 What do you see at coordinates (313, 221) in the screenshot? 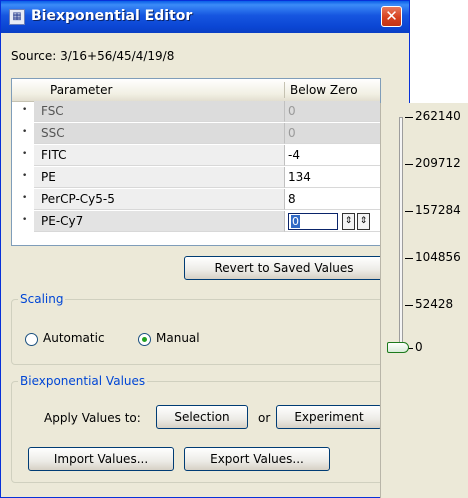
I see `below-zero-editor-input: 0` at bounding box center [313, 221].